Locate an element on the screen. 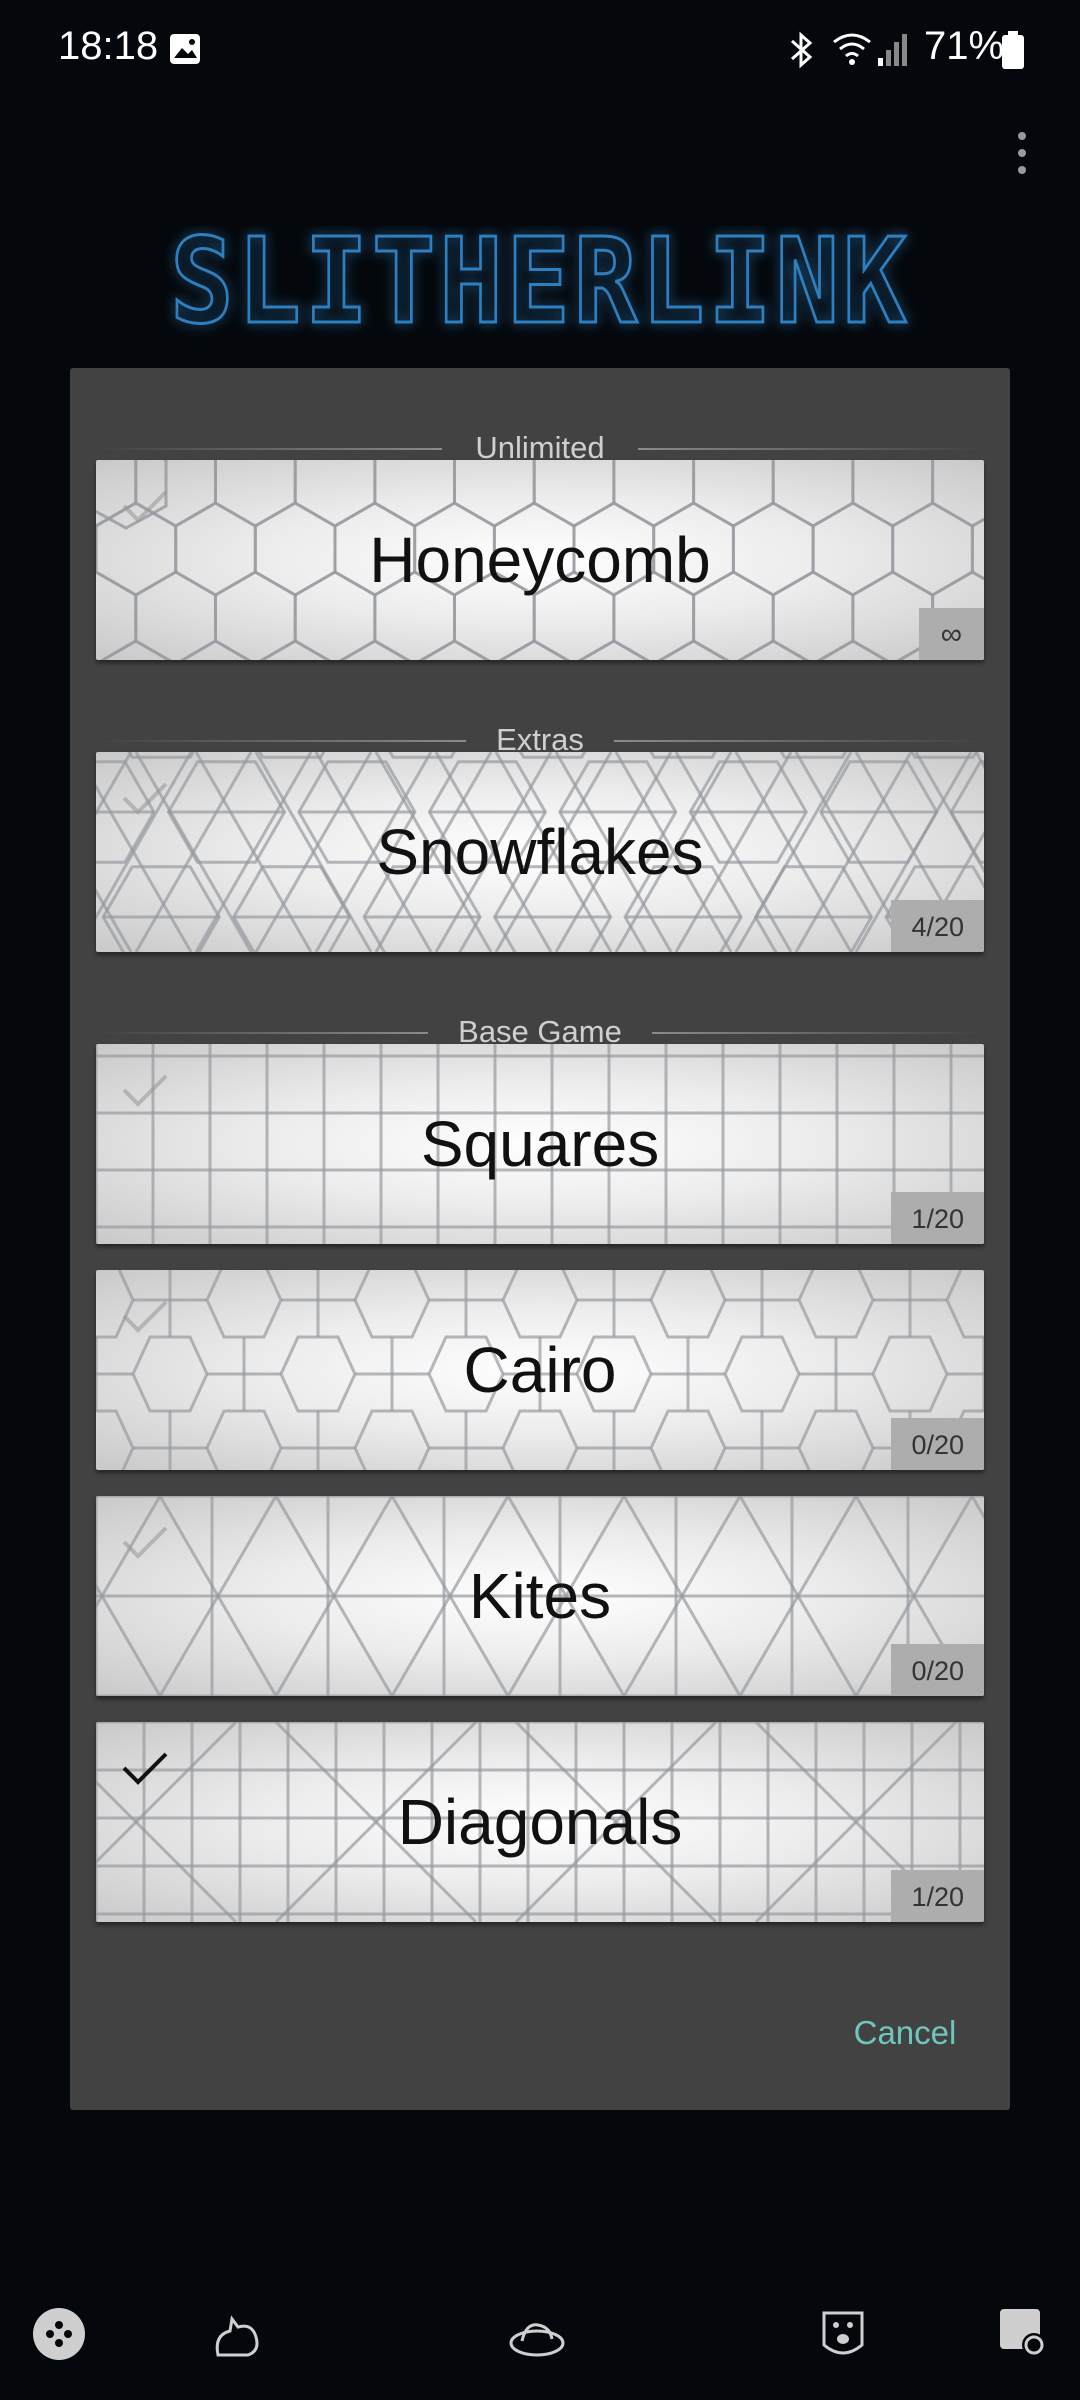 The height and width of the screenshot is (2400, 1080). card-diagonals: Diagonals 1/20 is located at coordinates (540, 1822).